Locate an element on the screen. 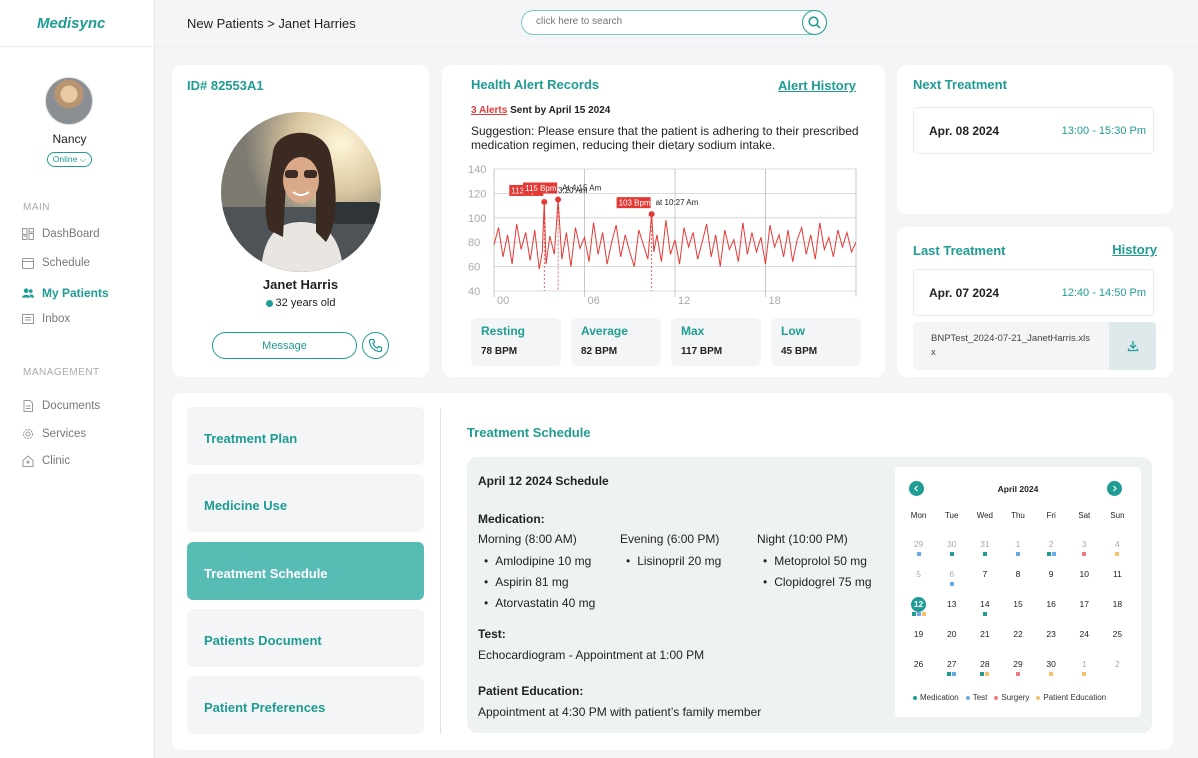 This screenshot has height=758, width=1198. treatment-slot: Apr. 08 2024 13:00 - 15:30 Pm is located at coordinates (1033, 130).